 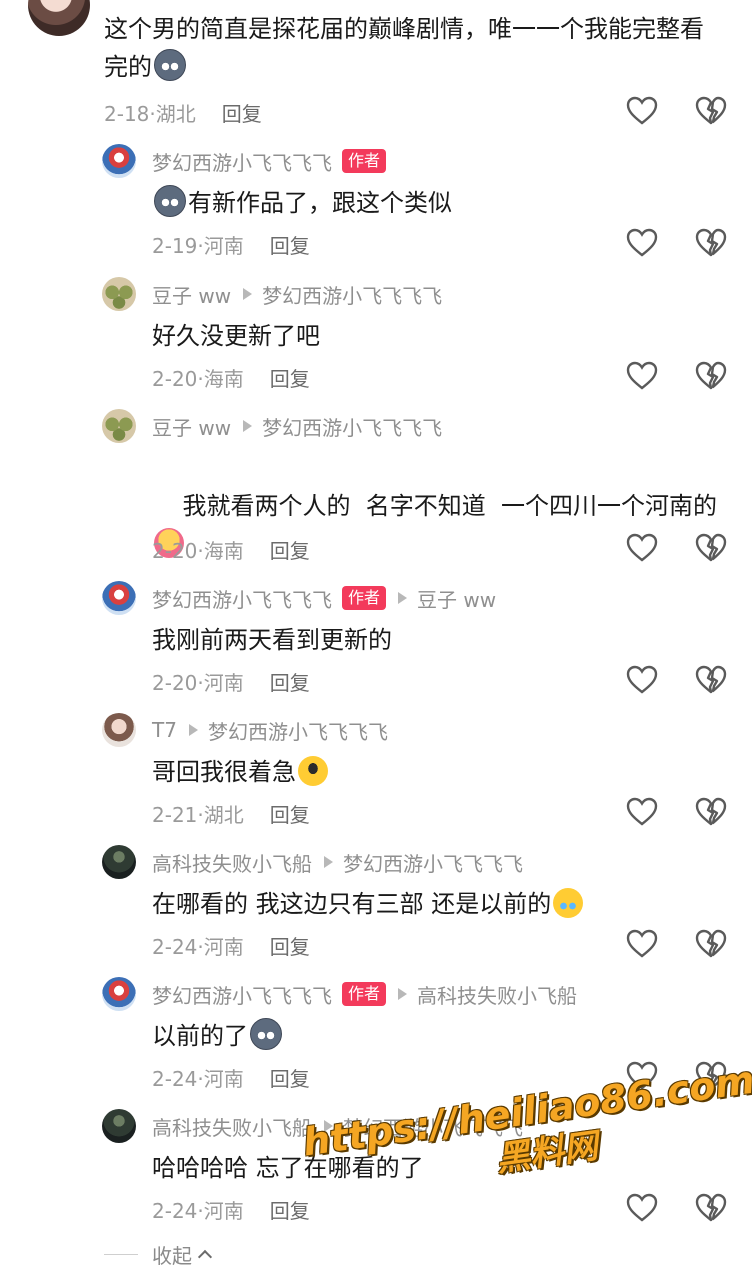 I want to click on author-badge: 作者, so click(x=364, y=161).